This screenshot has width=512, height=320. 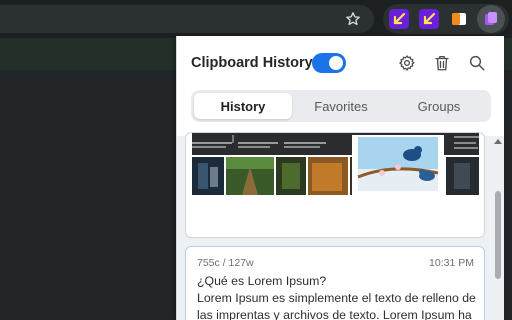 What do you see at coordinates (252, 63) in the screenshot?
I see `popup-title: Clipboard History` at bounding box center [252, 63].